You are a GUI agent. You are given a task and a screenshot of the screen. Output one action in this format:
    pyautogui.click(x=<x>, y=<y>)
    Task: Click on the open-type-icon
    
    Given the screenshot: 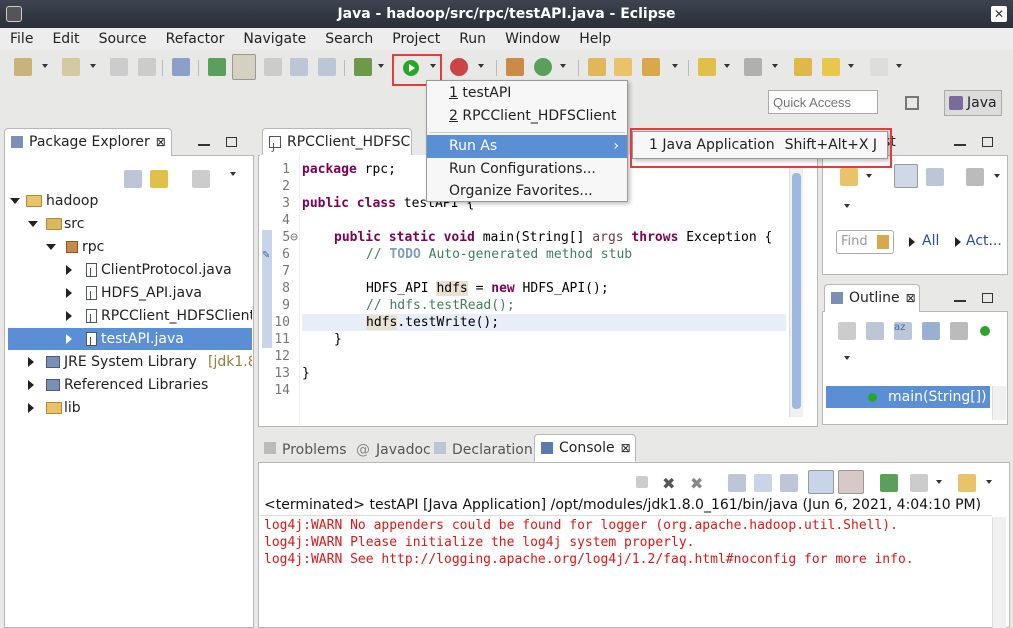 What is the action you would take?
    pyautogui.click(x=597, y=67)
    